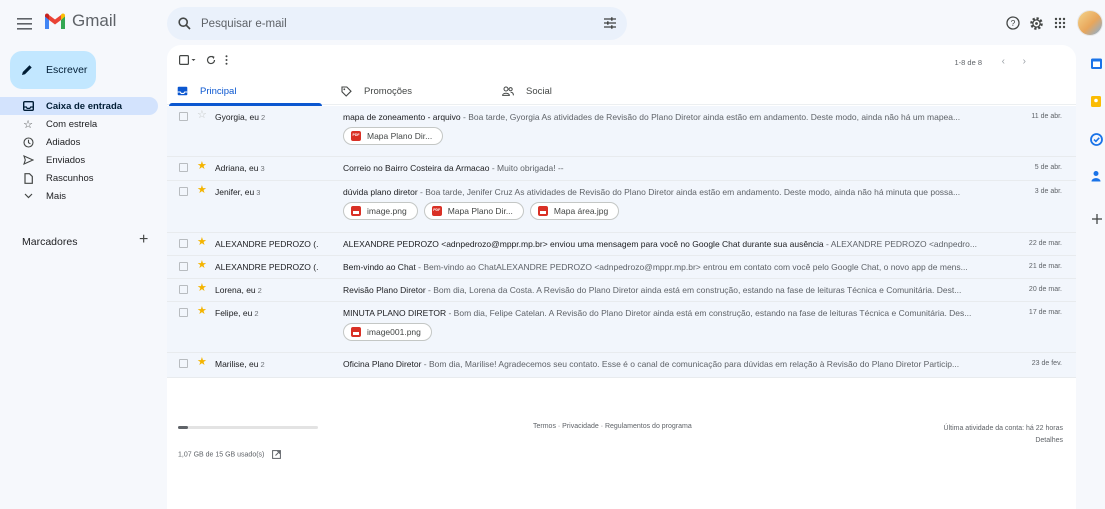 The height and width of the screenshot is (509, 1105). Describe the element at coordinates (79, 178) in the screenshot. I see `sidebar-item-drafts: Rascunhos` at that location.